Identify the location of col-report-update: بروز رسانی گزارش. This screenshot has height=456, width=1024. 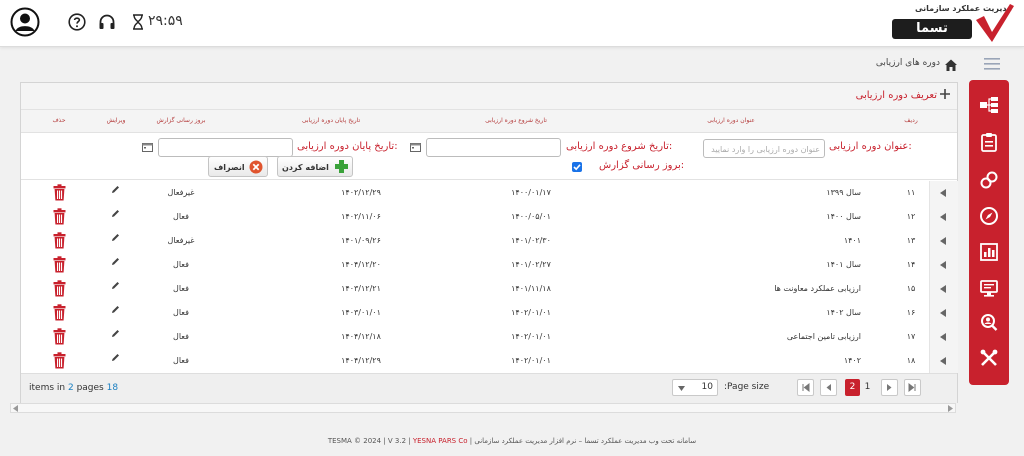
(181, 120).